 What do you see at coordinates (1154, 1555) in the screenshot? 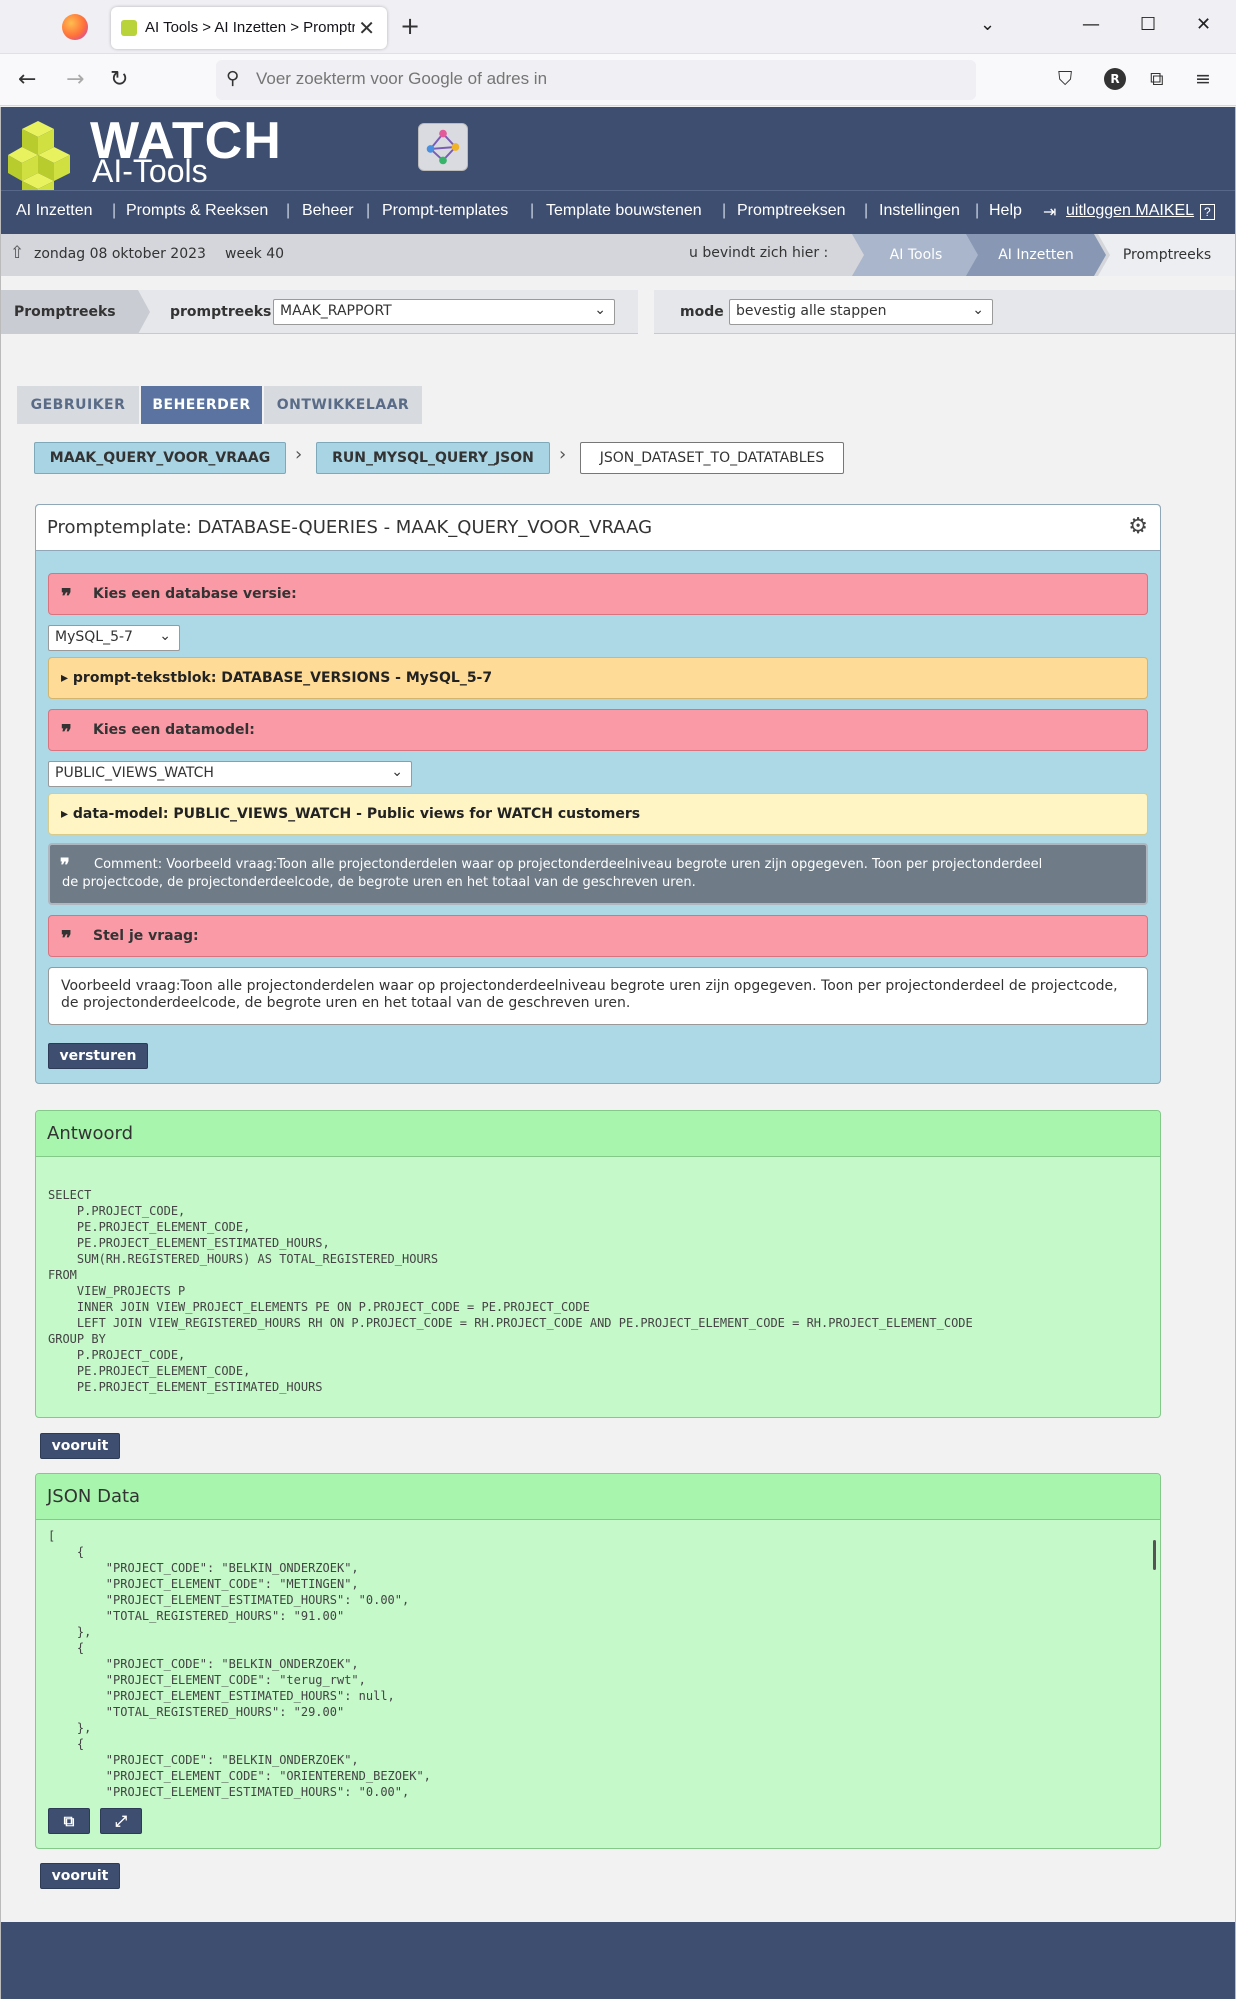
I see `json-scrollbar` at bounding box center [1154, 1555].